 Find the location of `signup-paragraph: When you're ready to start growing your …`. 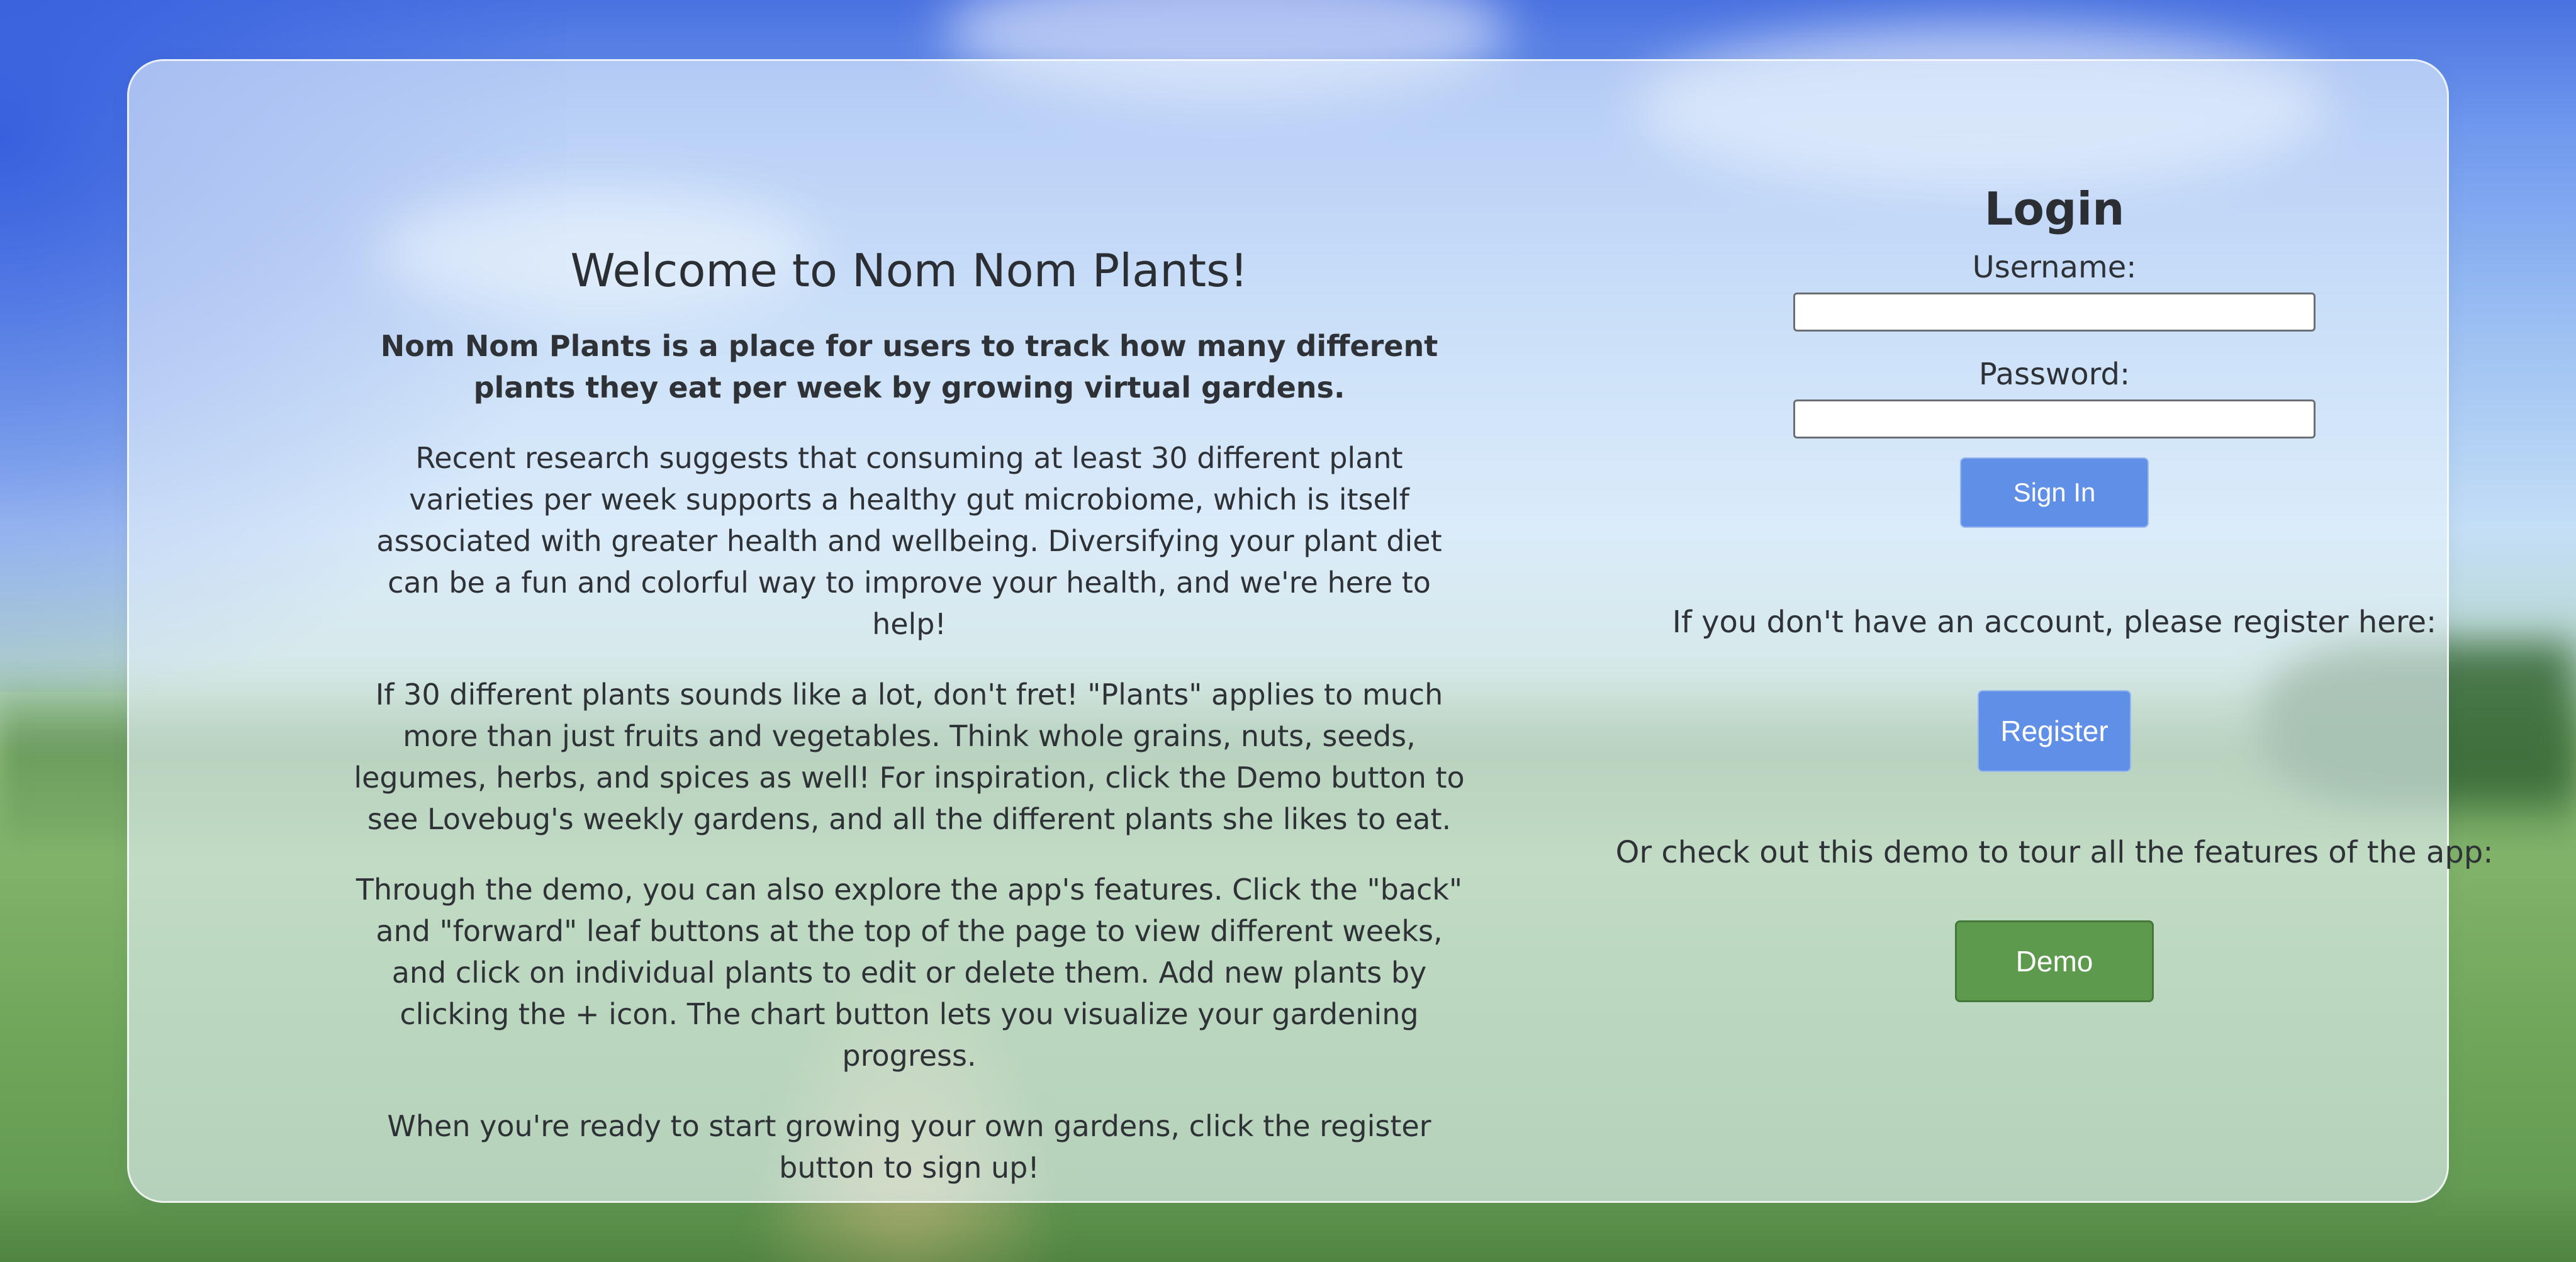

signup-paragraph: When you're ready to start growing your … is located at coordinates (909, 1147).